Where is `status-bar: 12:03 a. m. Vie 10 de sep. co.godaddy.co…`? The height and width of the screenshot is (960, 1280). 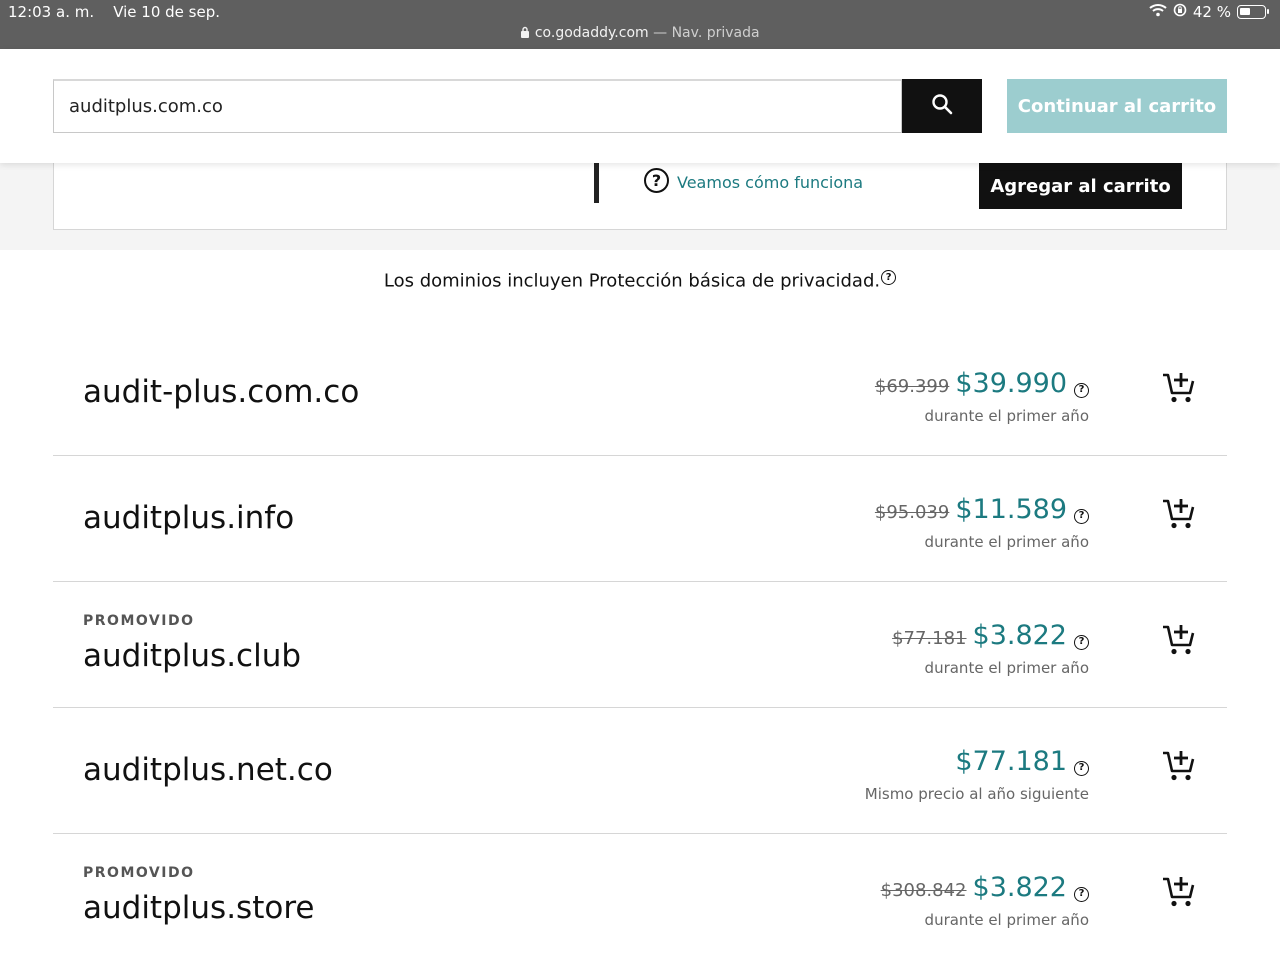 status-bar: 12:03 a. m. Vie 10 de sep. co.godaddy.co… is located at coordinates (640, 24).